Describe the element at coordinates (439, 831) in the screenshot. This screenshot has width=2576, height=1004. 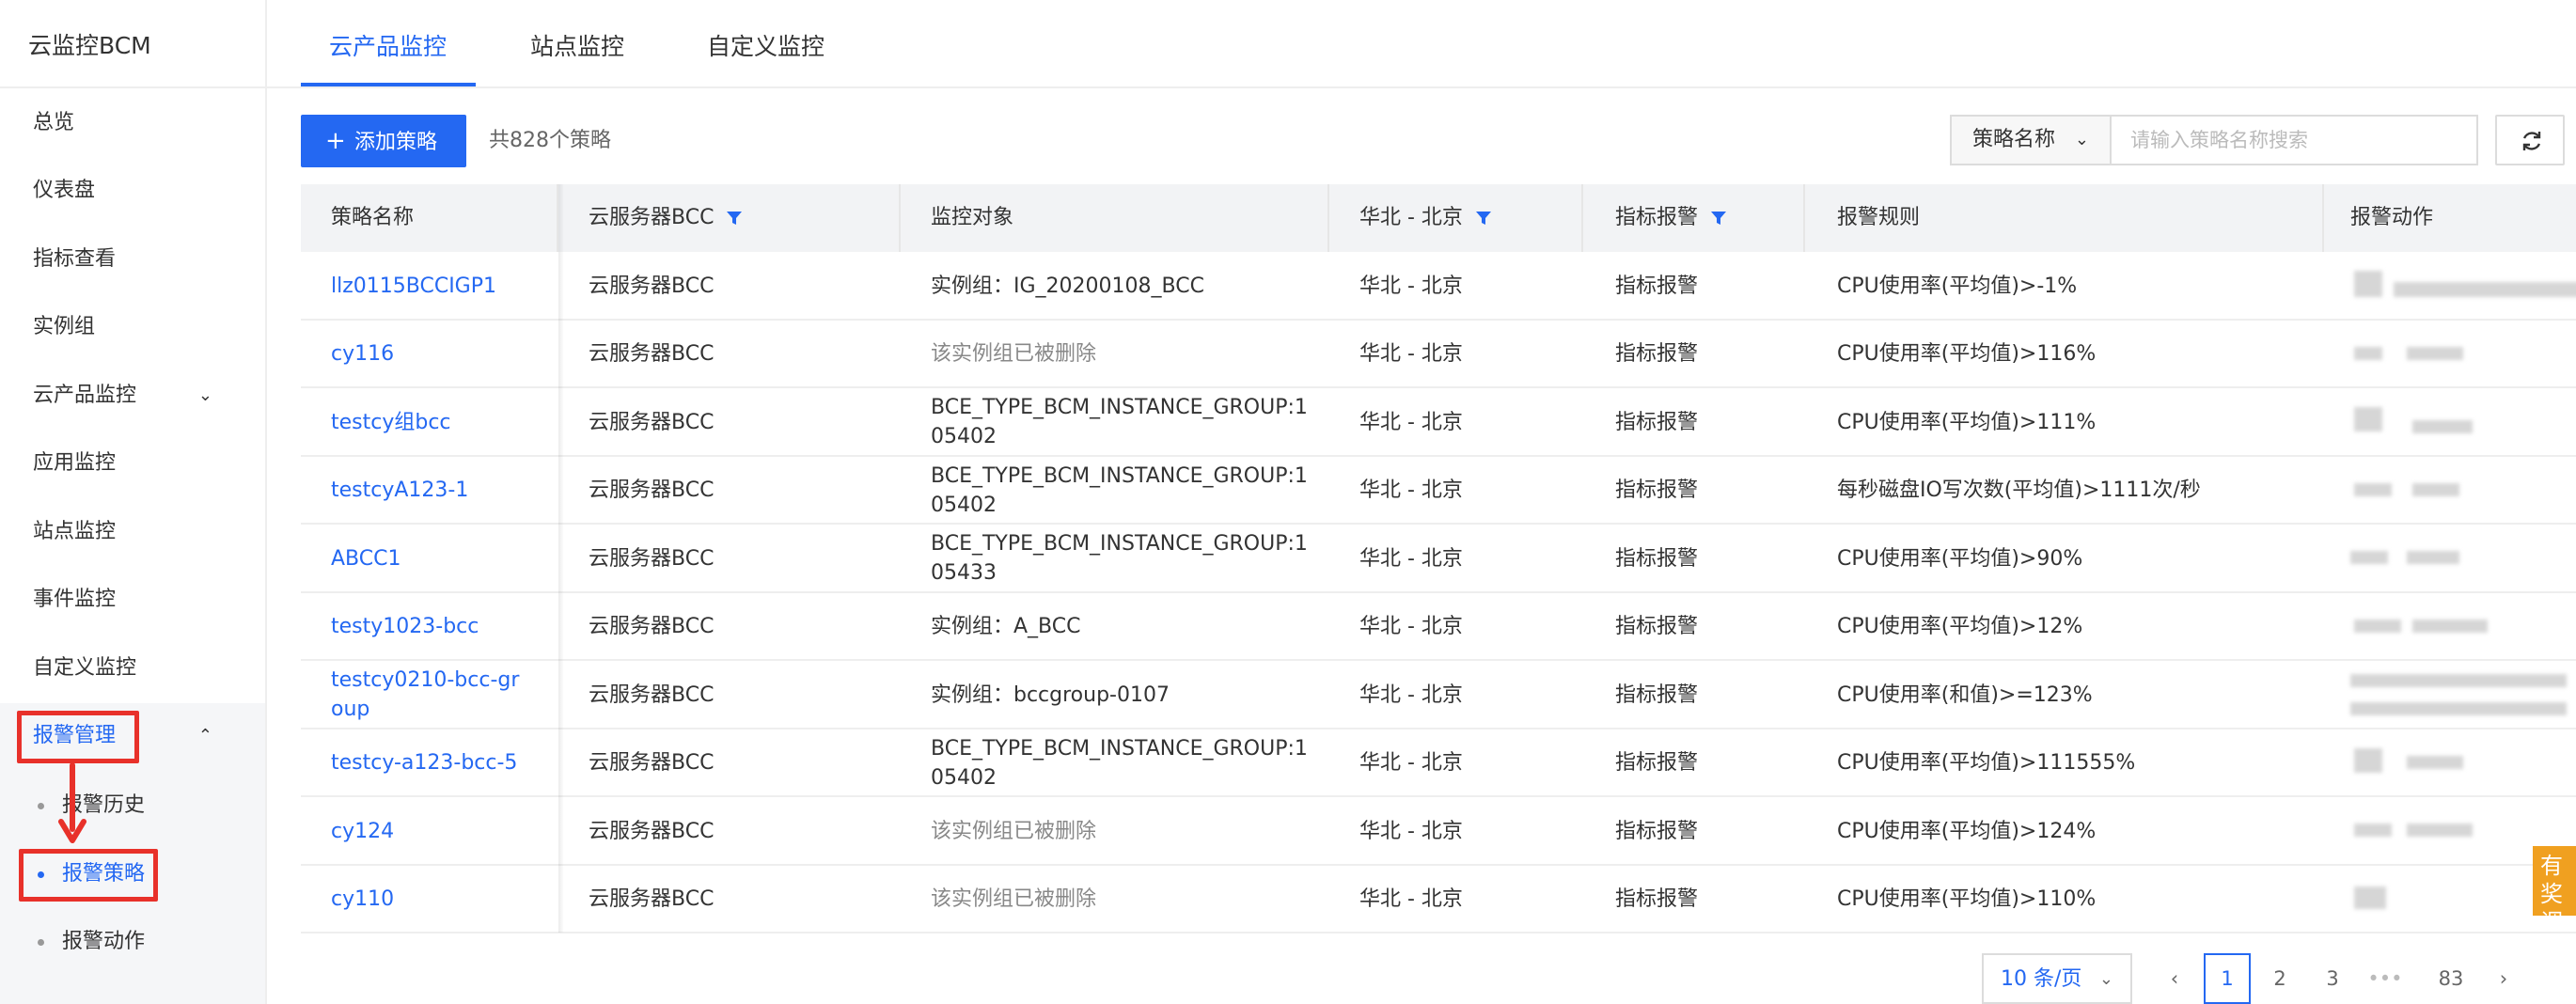
I see `policy-name-link: cy124` at that location.